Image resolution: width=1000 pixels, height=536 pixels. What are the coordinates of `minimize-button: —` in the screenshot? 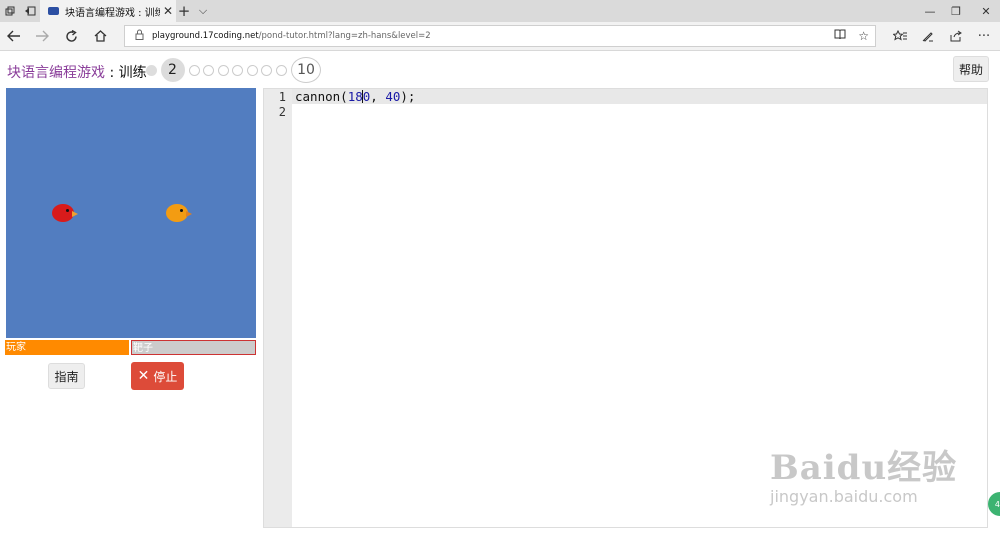 It's located at (930, 11).